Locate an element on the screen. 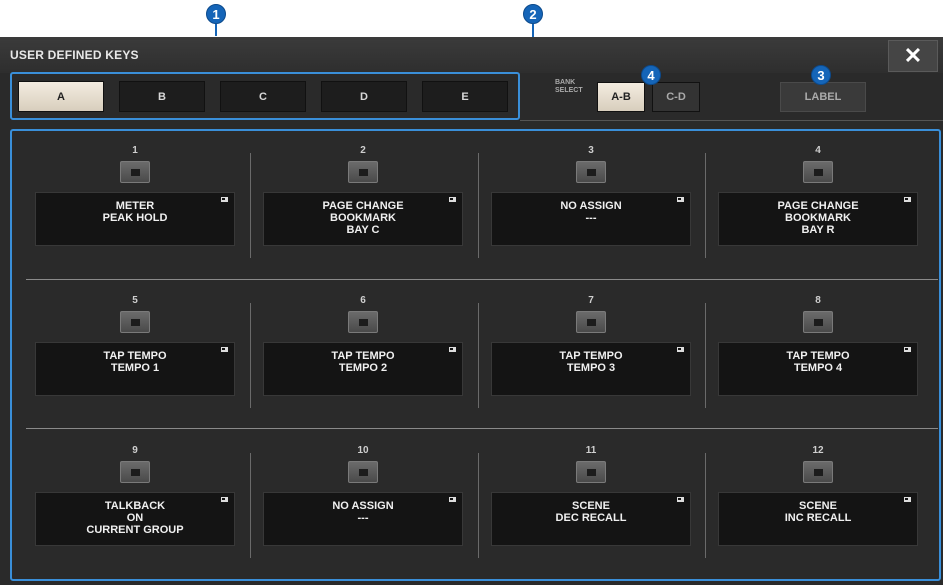 Image resolution: width=943 pixels, height=585 pixels. key-function-label: TALKBACK ON CURRENT GROUP is located at coordinates (135, 518).